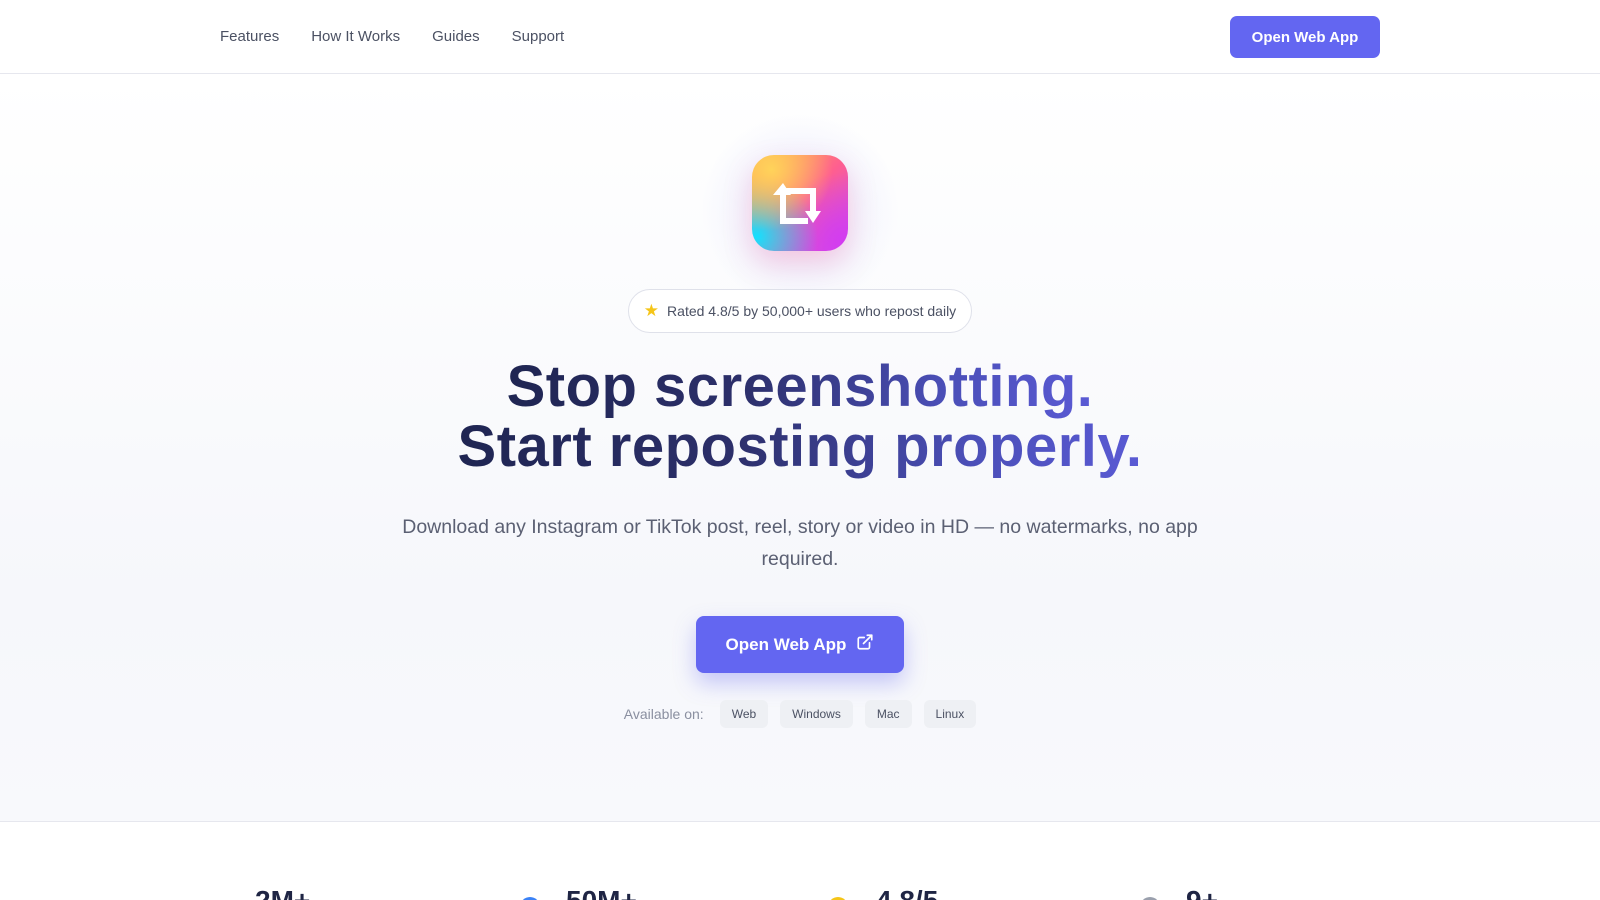 Image resolution: width=1600 pixels, height=900 pixels. What do you see at coordinates (601, 892) in the screenshot?
I see `stat-downloads: 50M+` at bounding box center [601, 892].